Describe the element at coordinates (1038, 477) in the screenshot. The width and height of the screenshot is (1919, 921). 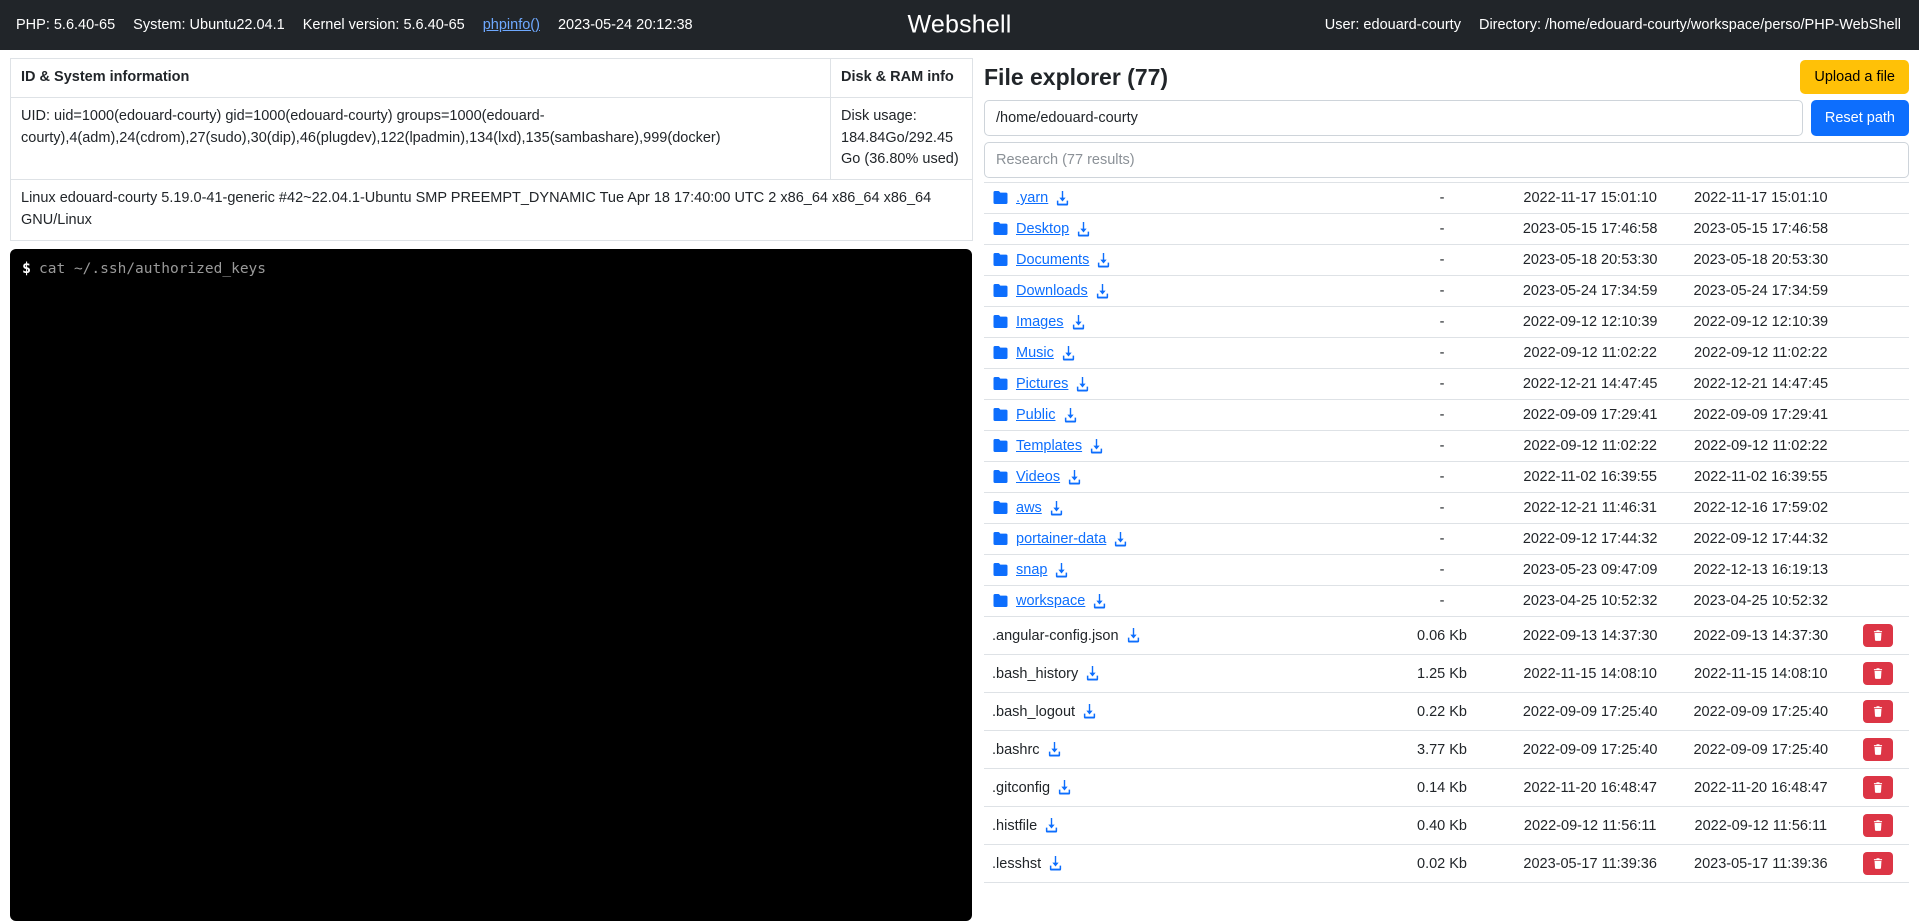
I see `folder-name-link: Videos` at that location.